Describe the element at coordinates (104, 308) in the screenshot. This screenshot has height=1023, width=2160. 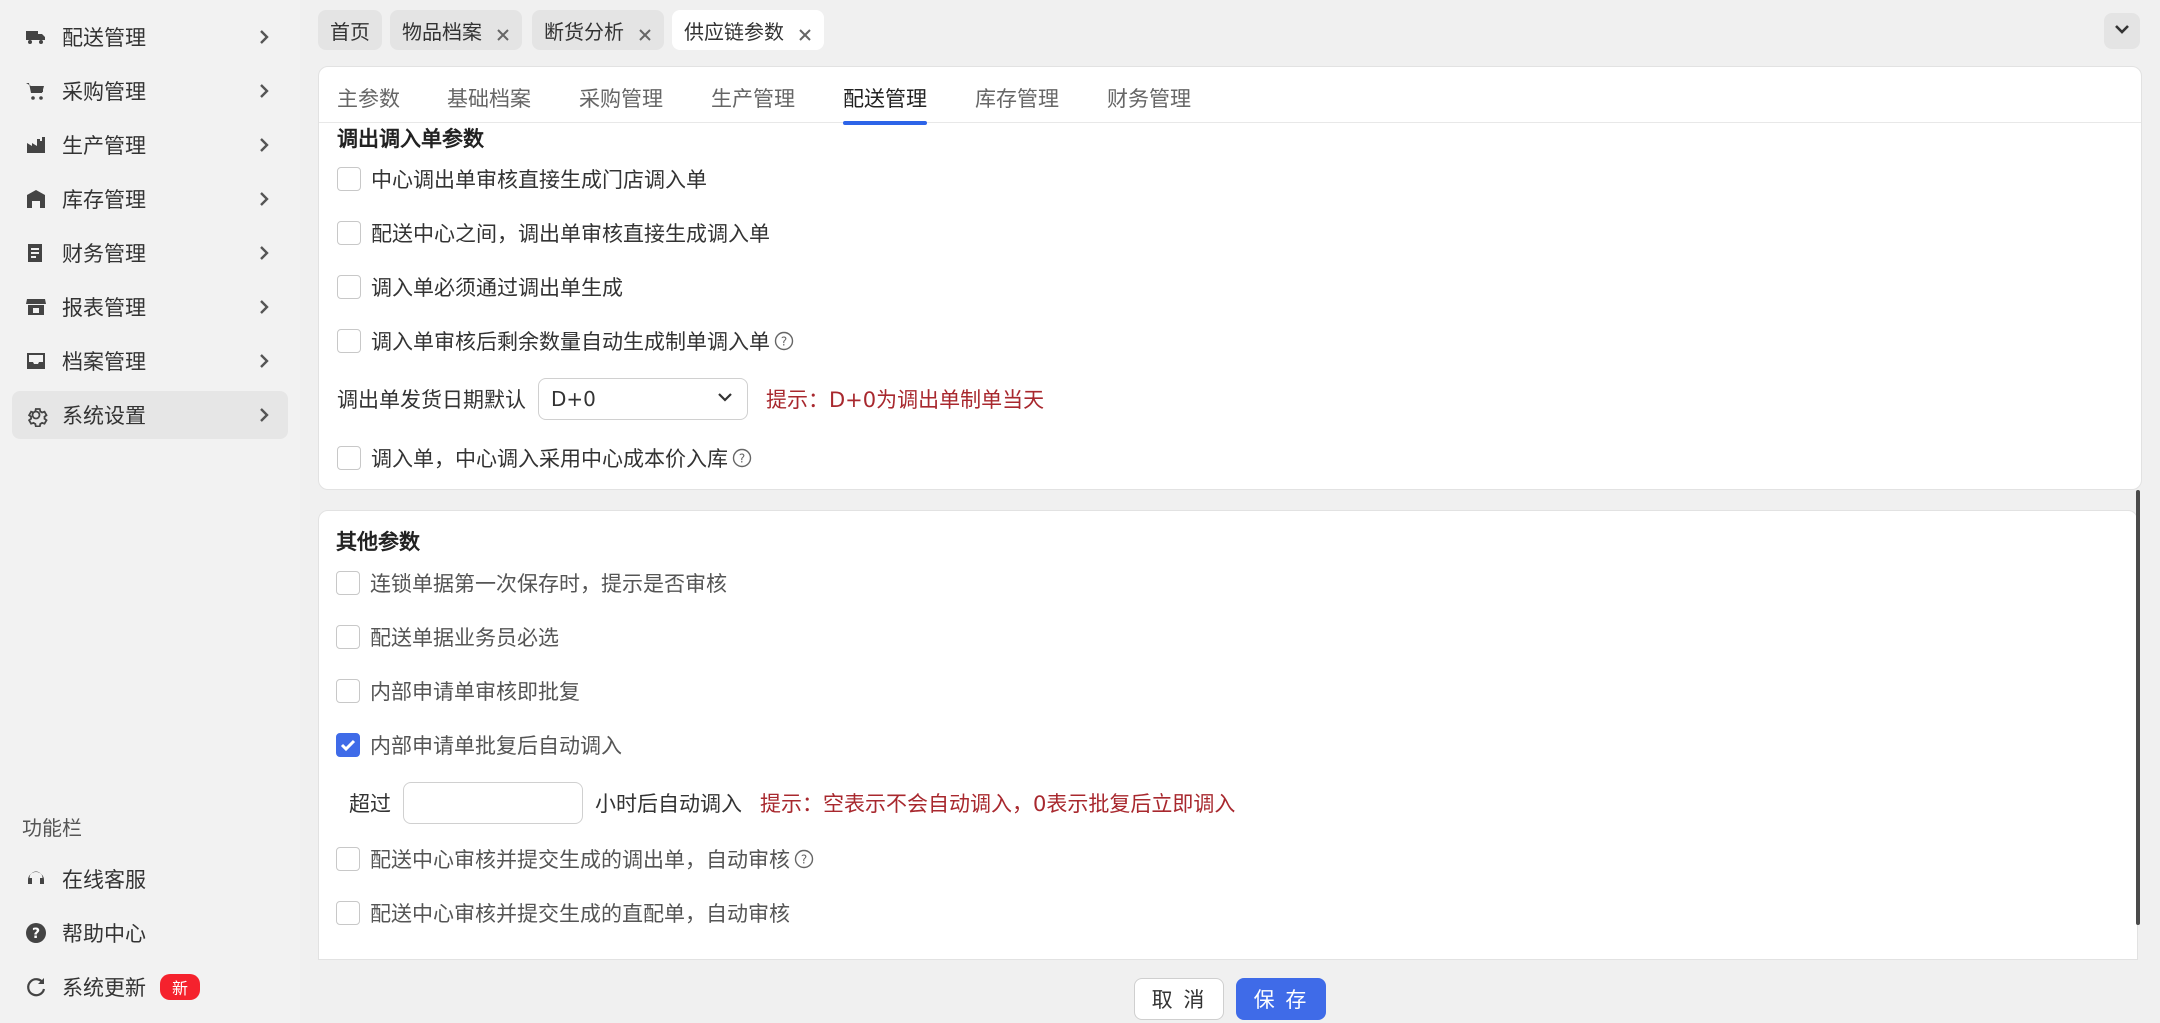
I see `sidebar-item-label: 报表管理` at that location.